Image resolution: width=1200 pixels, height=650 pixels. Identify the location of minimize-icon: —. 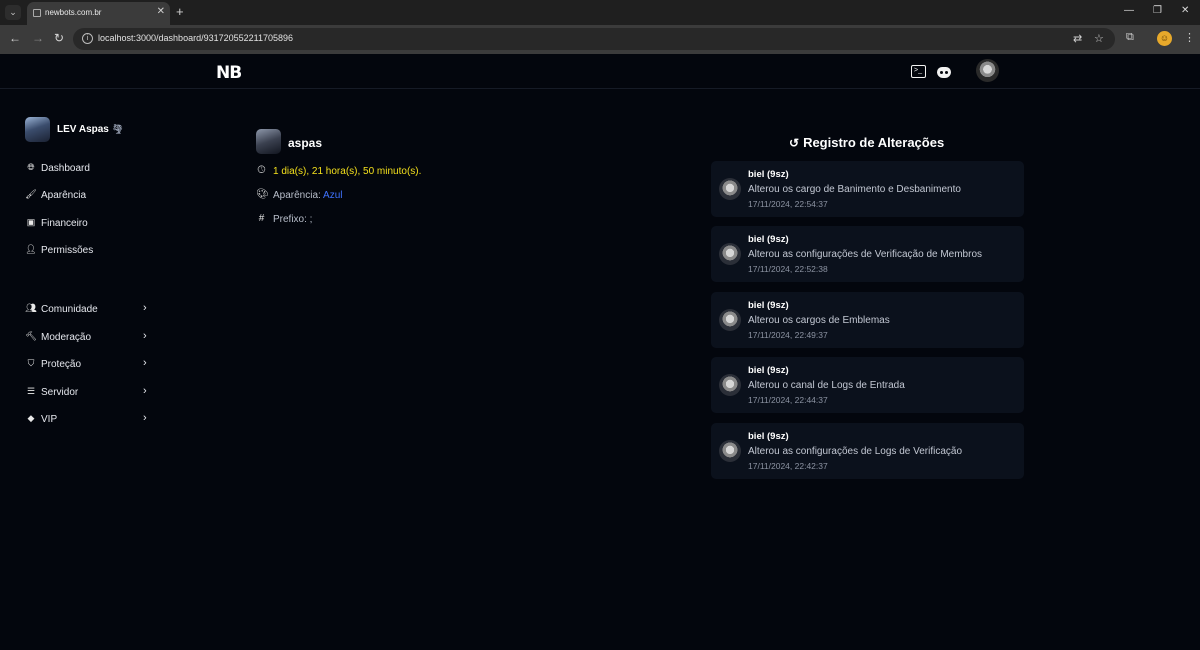
(1129, 10).